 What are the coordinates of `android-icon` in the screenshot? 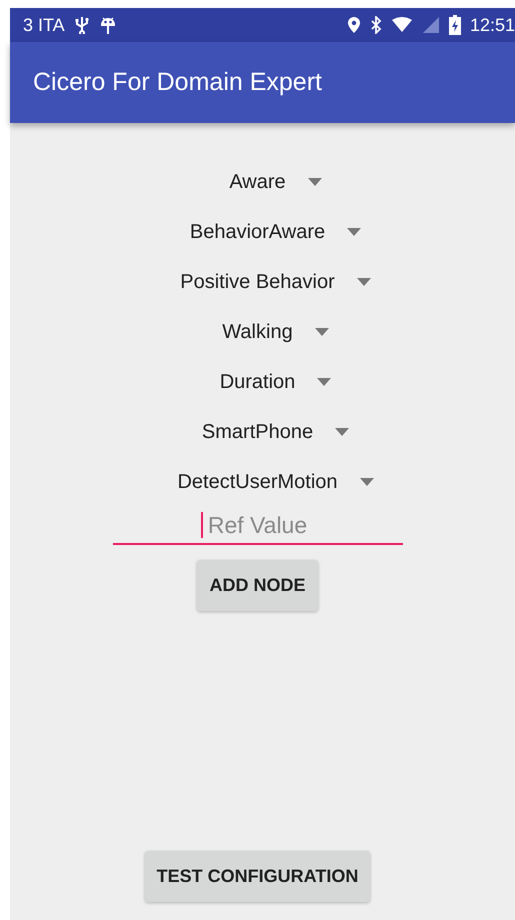 It's located at (107, 25).